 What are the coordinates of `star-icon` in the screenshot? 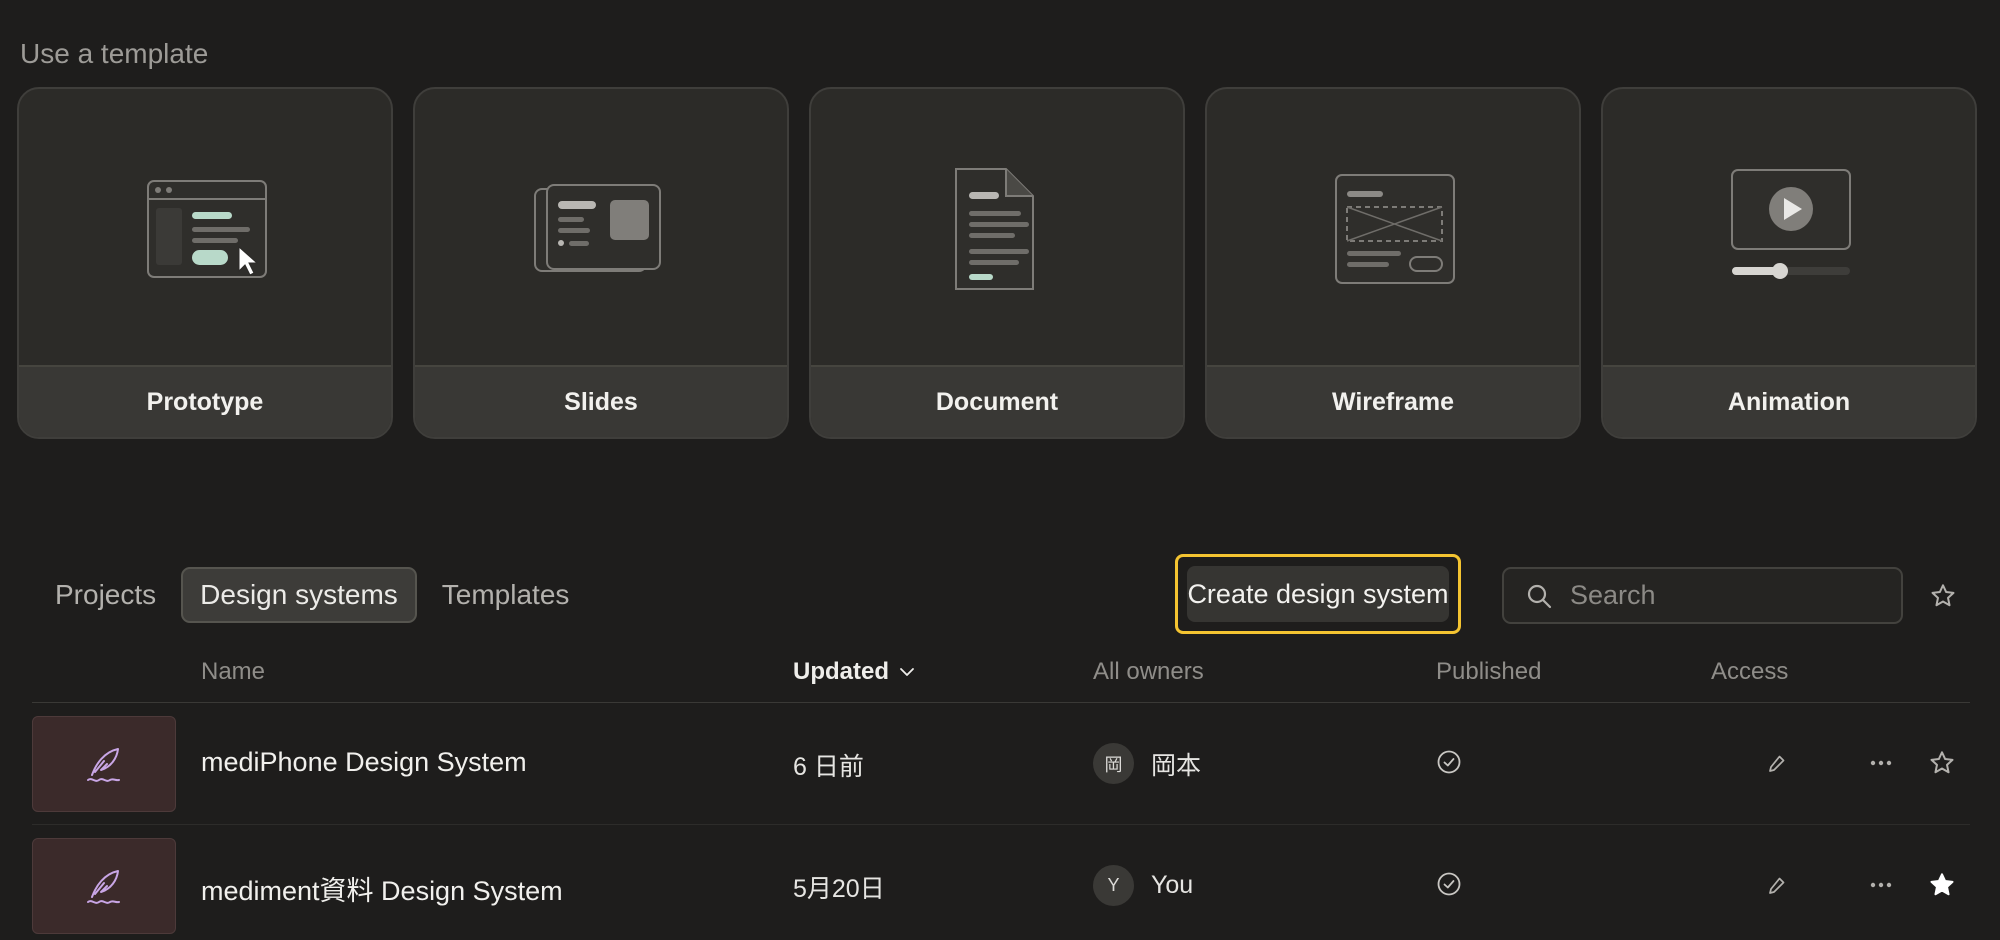 It's located at (1942, 763).